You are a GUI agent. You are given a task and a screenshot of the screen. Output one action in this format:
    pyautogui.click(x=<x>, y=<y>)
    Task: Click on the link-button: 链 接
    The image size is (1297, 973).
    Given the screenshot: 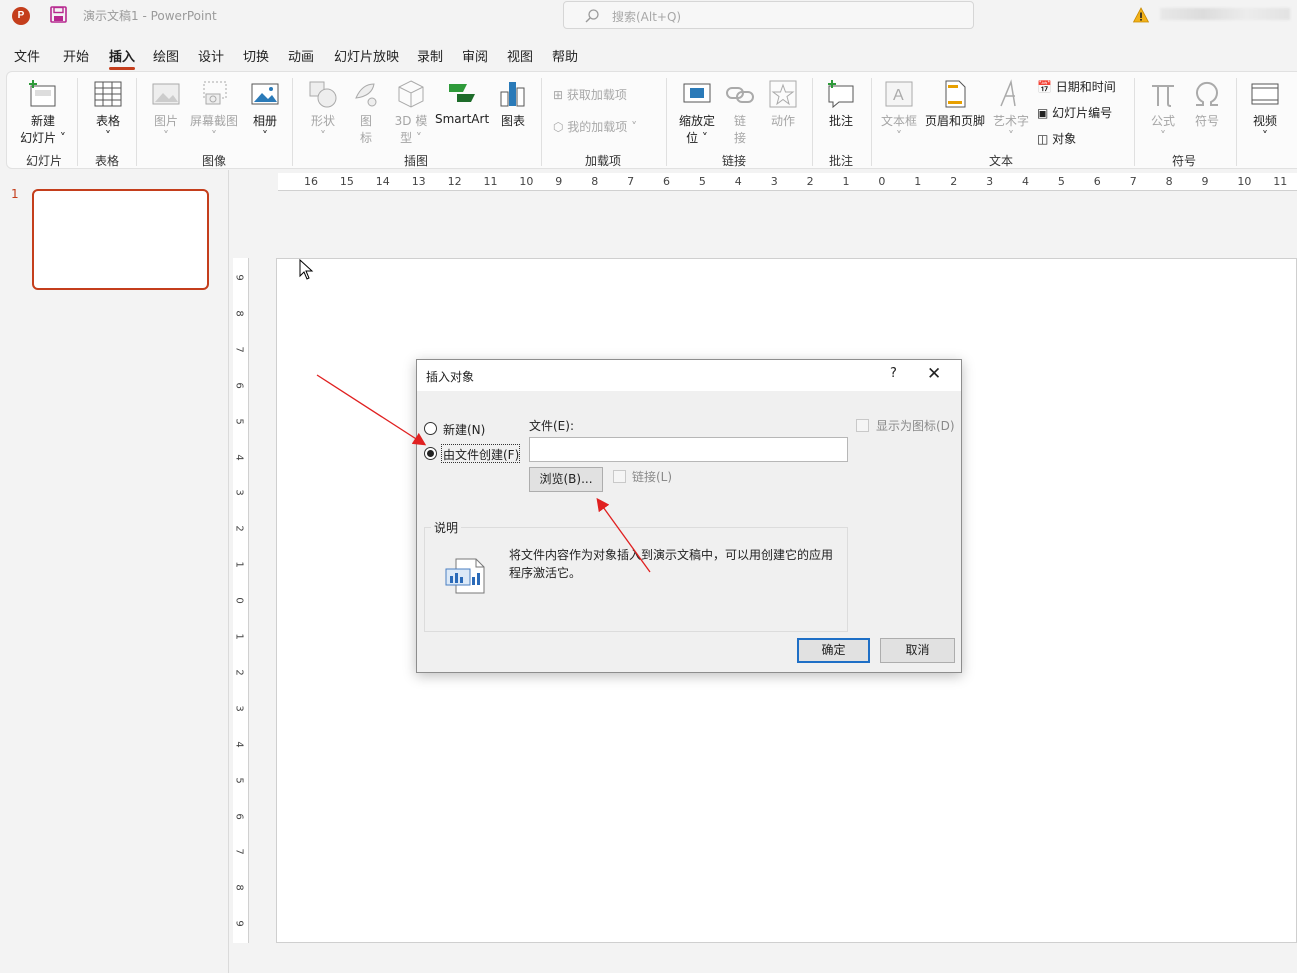 What is the action you would take?
    pyautogui.click(x=740, y=112)
    